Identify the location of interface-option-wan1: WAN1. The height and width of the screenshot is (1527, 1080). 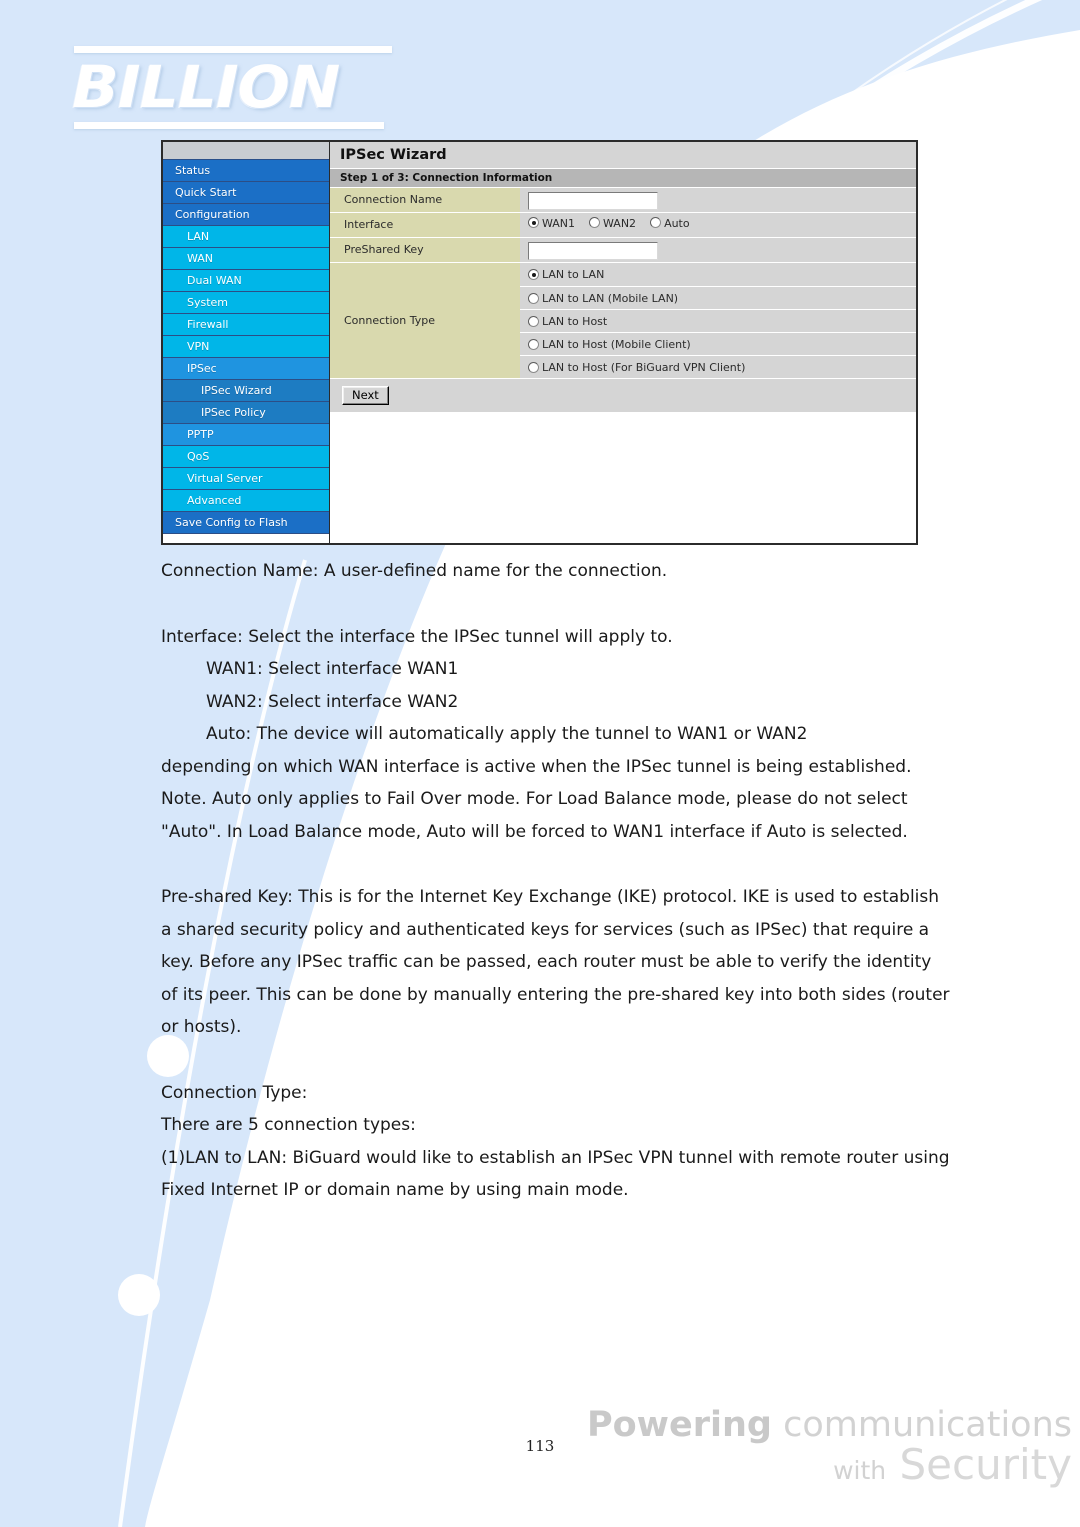
(551, 223).